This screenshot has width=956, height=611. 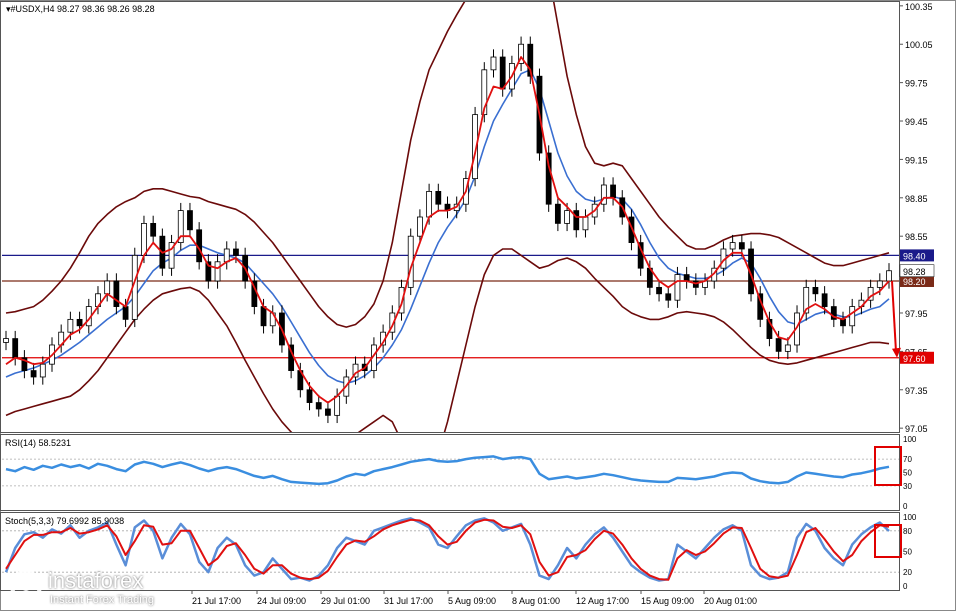 I want to click on watermark-tagline: Instant Forex Trading, so click(x=102, y=600).